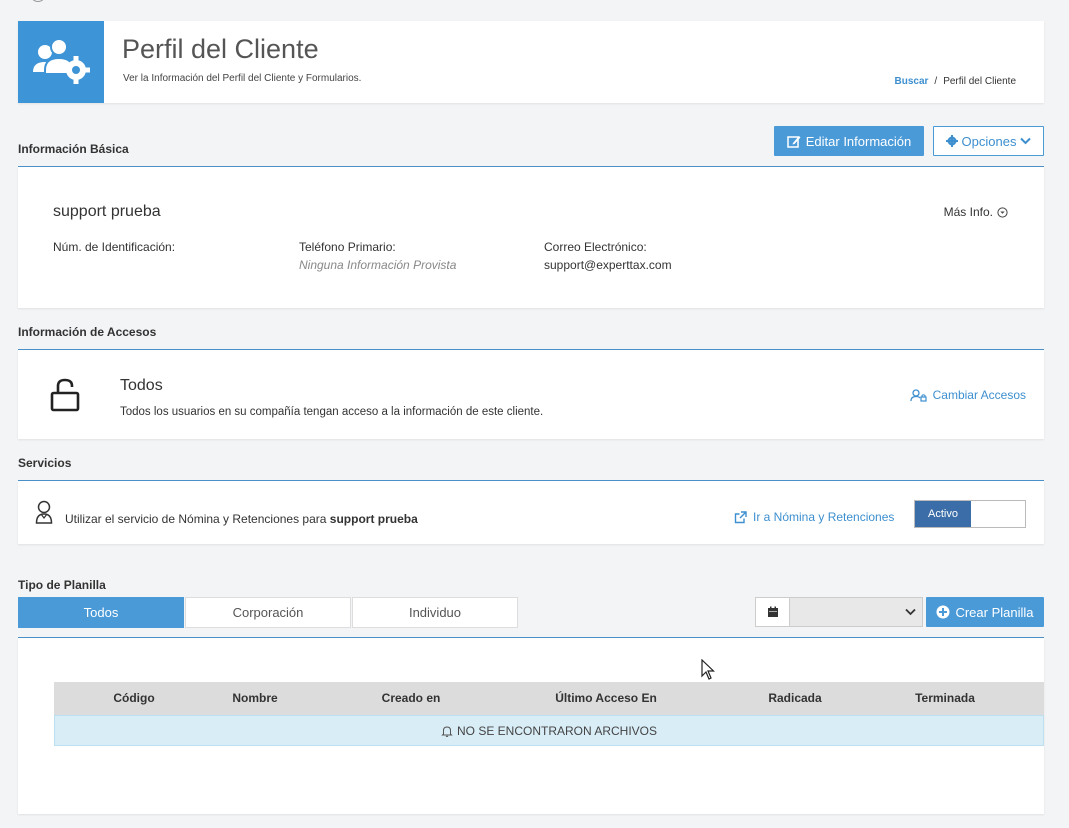 The width and height of the screenshot is (1069, 828). What do you see at coordinates (912, 81) in the screenshot?
I see `breadcrumb-link-buscar: Buscar` at bounding box center [912, 81].